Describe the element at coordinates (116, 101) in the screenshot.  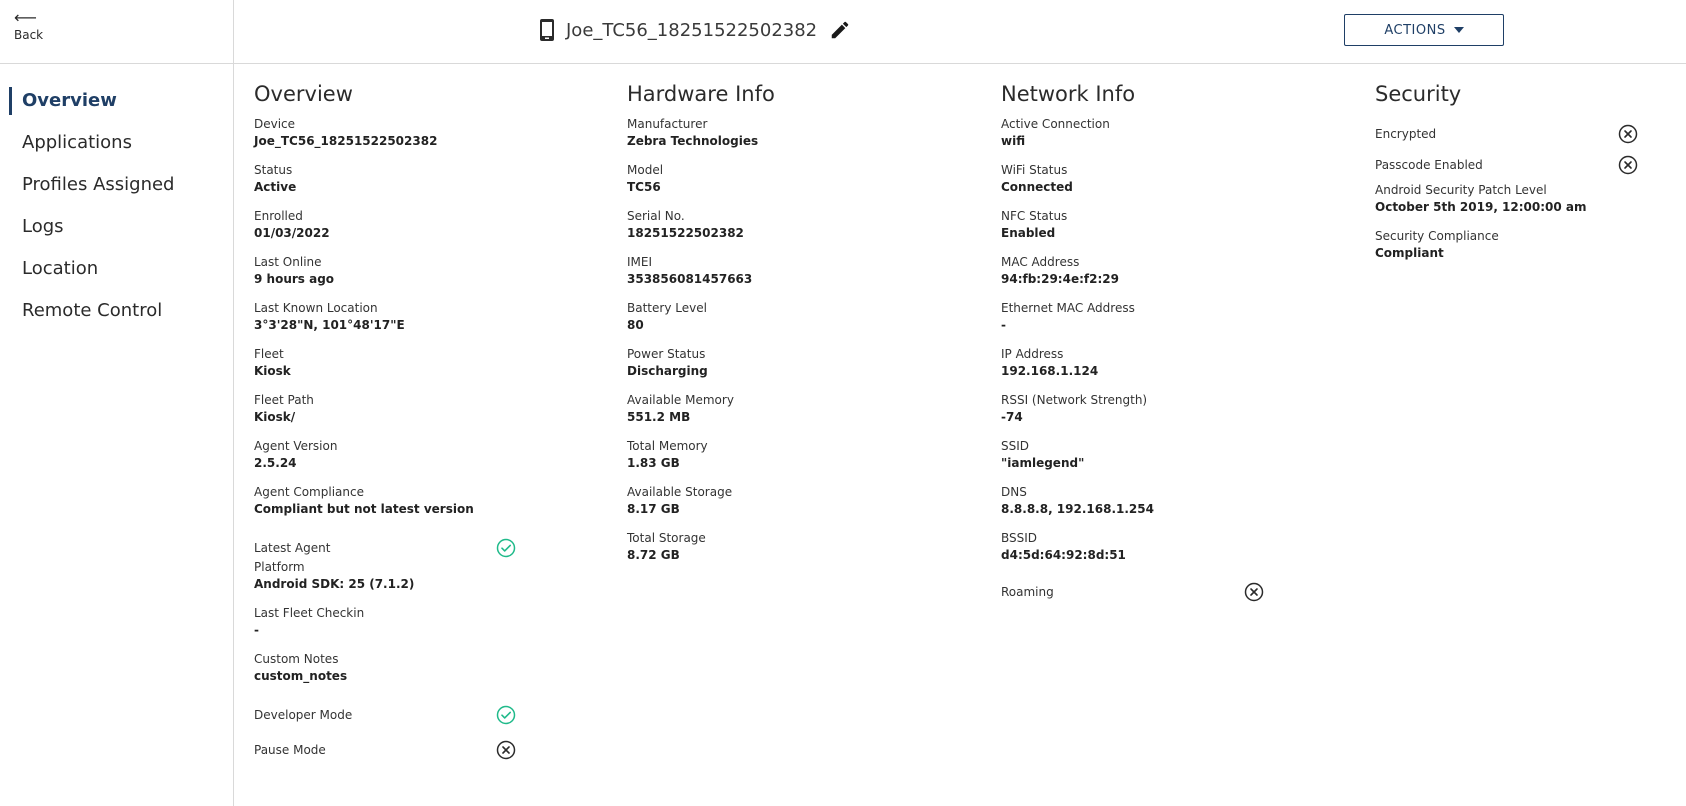
I see `sidebar-item-overview: Overview` at that location.